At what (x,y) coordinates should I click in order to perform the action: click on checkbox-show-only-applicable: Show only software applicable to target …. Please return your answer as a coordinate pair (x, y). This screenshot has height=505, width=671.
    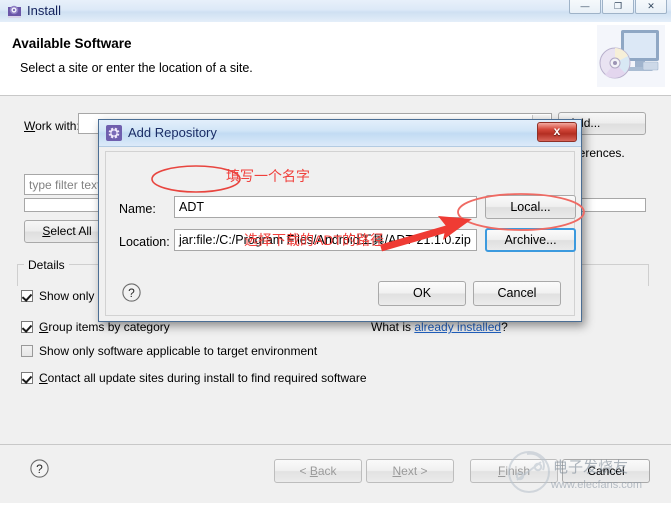
    Looking at the image, I should click on (169, 352).